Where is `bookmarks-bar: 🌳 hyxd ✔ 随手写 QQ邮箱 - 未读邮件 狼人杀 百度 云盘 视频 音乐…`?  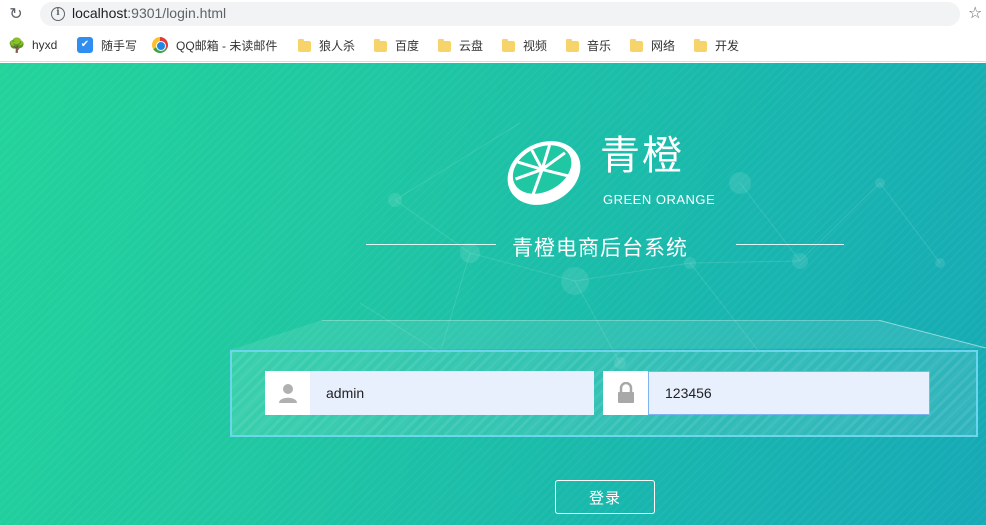 bookmarks-bar: 🌳 hyxd ✔ 随手写 QQ邮箱 - 未读邮件 狼人杀 百度 云盘 视频 音乐… is located at coordinates (493, 45).